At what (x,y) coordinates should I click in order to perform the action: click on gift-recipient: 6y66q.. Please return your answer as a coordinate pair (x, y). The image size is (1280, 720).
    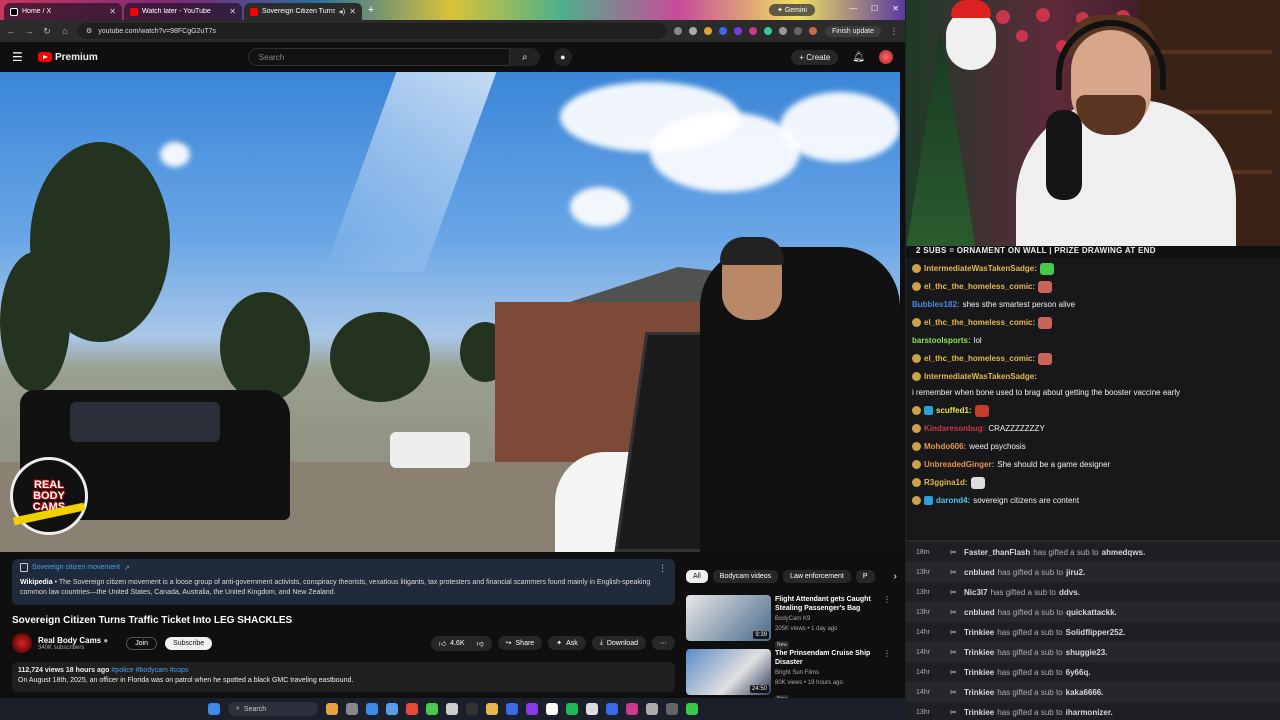
    Looking at the image, I should click on (1078, 672).